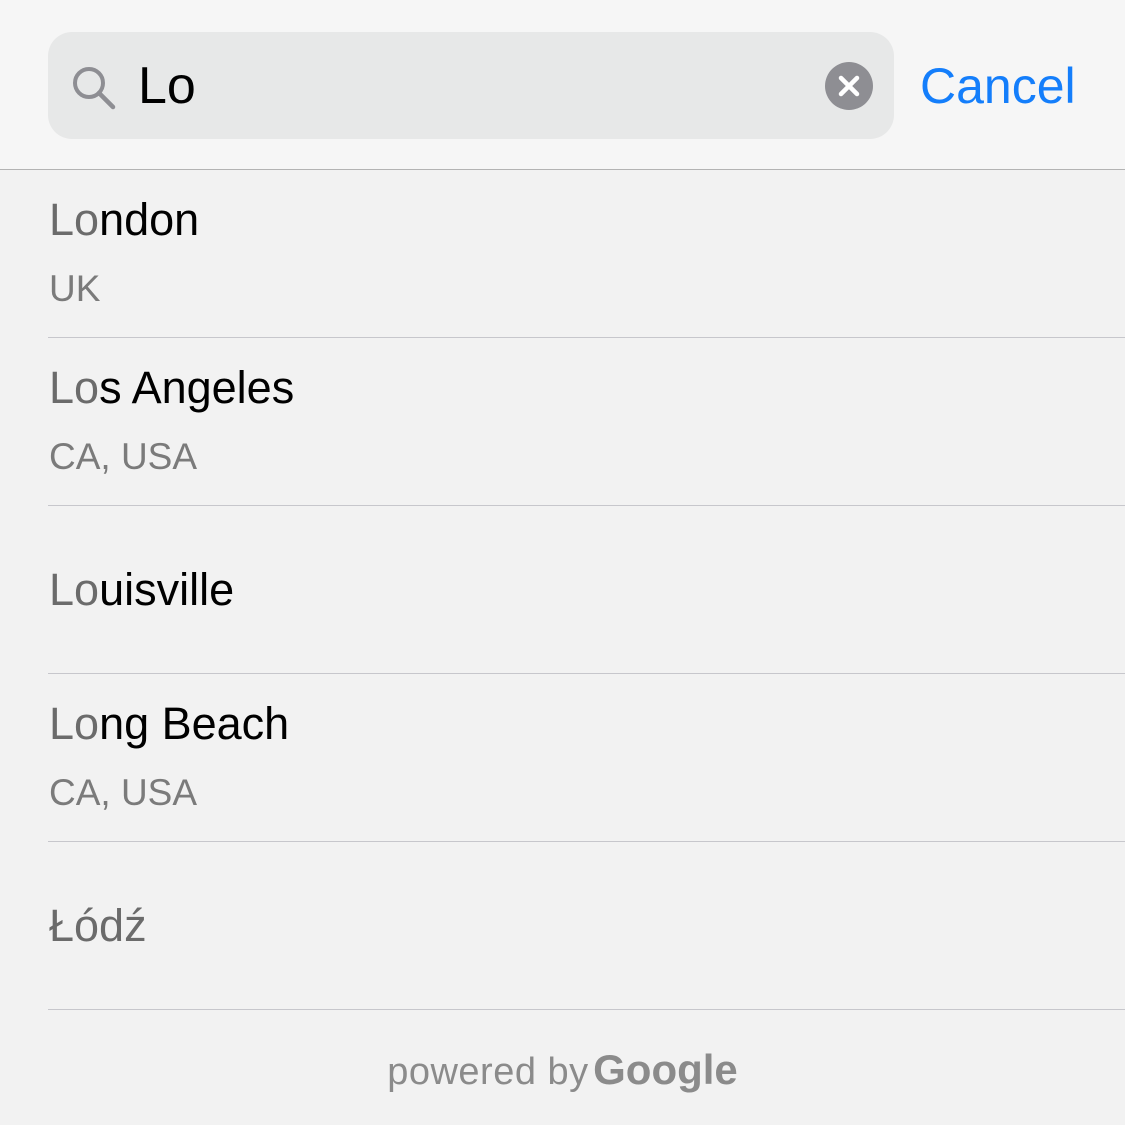 The width and height of the screenshot is (1125, 1125). What do you see at coordinates (562, 758) in the screenshot?
I see `result-row-long-beach: Long Beach CA, USA` at bounding box center [562, 758].